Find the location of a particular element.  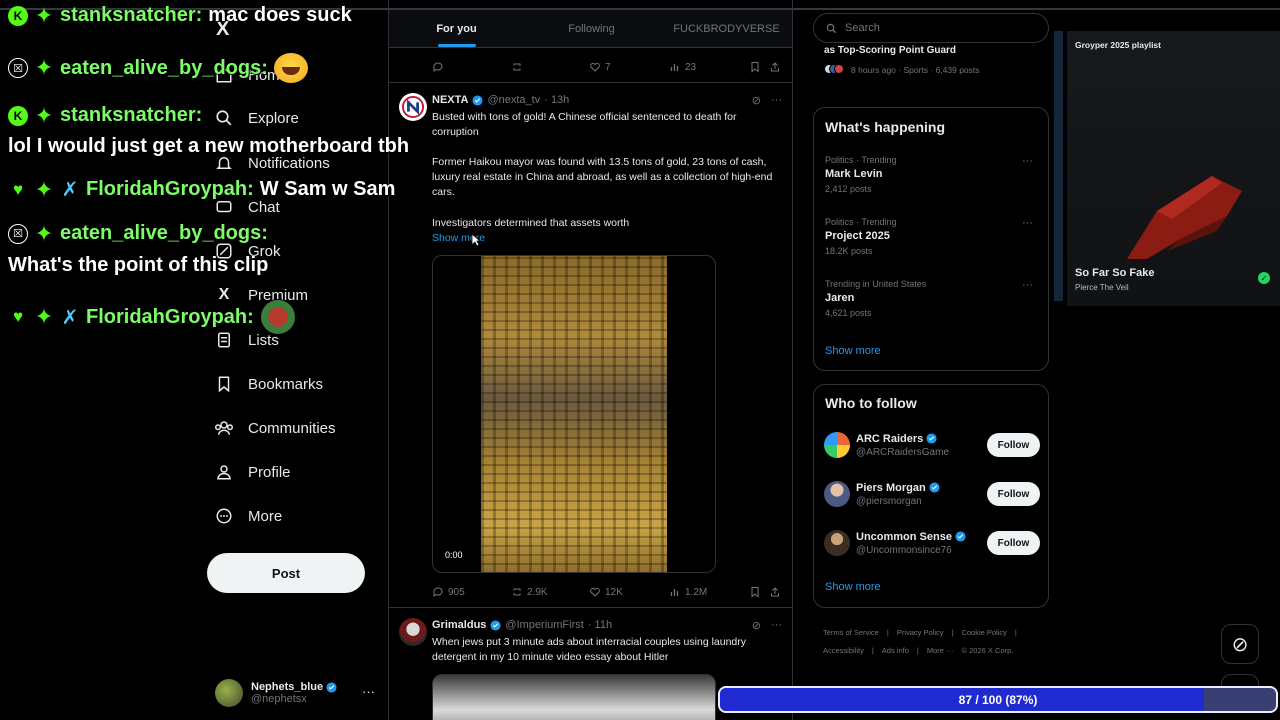

author-handle: @ImperiumFirst is located at coordinates (544, 625).